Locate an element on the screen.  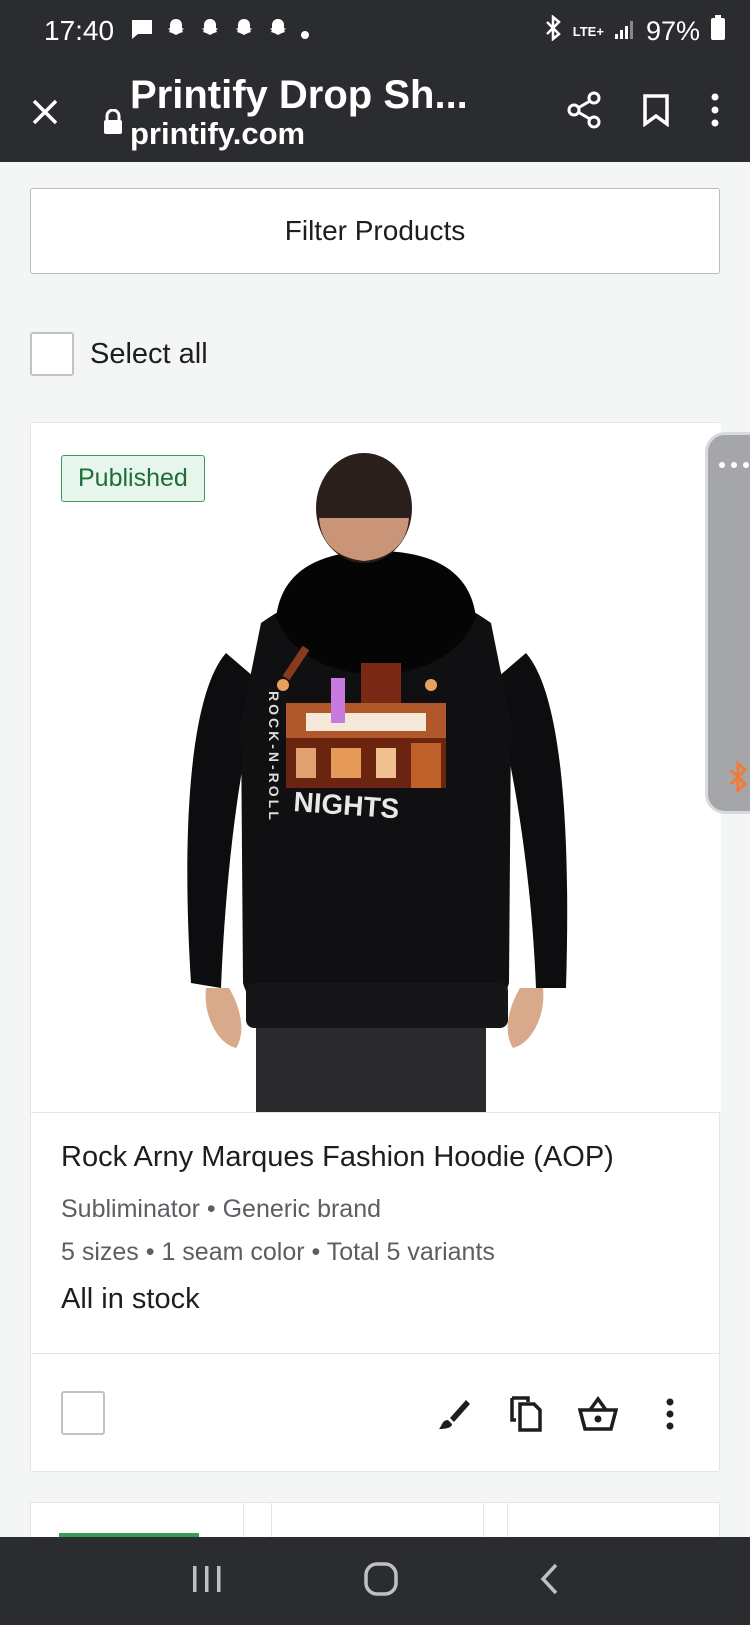
recent-apps-button is located at coordinates (207, 1581).